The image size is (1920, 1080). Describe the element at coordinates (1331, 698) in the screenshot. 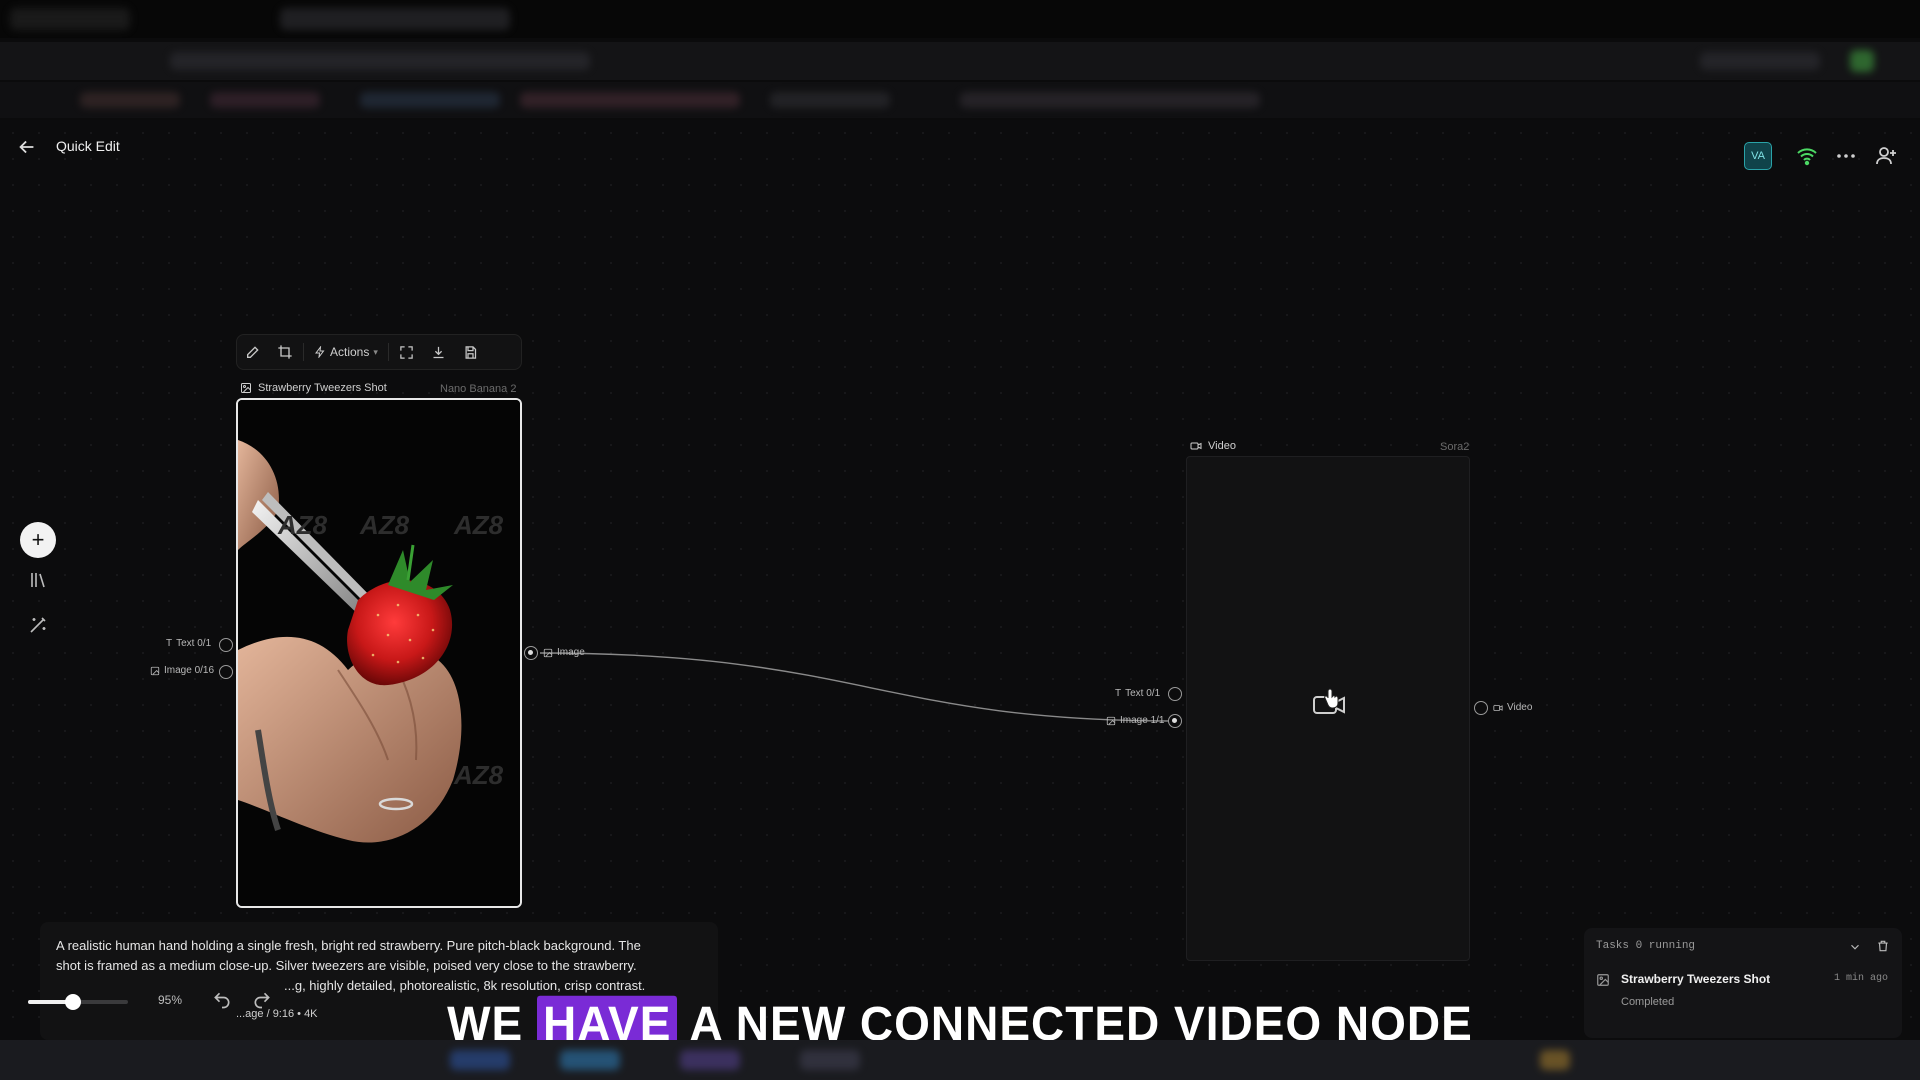

I see `hand-cursor-icon` at that location.